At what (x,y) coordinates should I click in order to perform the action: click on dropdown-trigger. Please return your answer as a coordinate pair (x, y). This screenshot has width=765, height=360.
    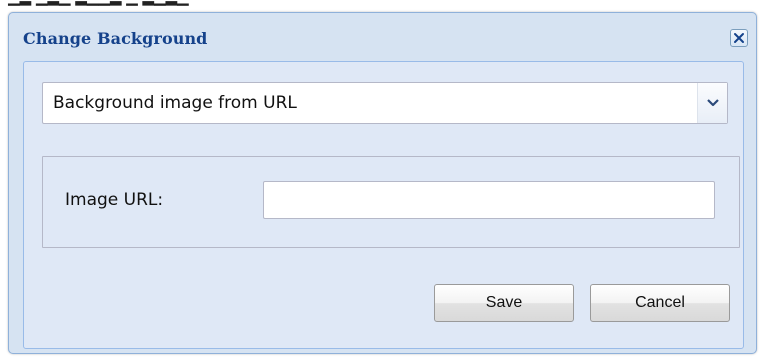
    Looking at the image, I should click on (712, 103).